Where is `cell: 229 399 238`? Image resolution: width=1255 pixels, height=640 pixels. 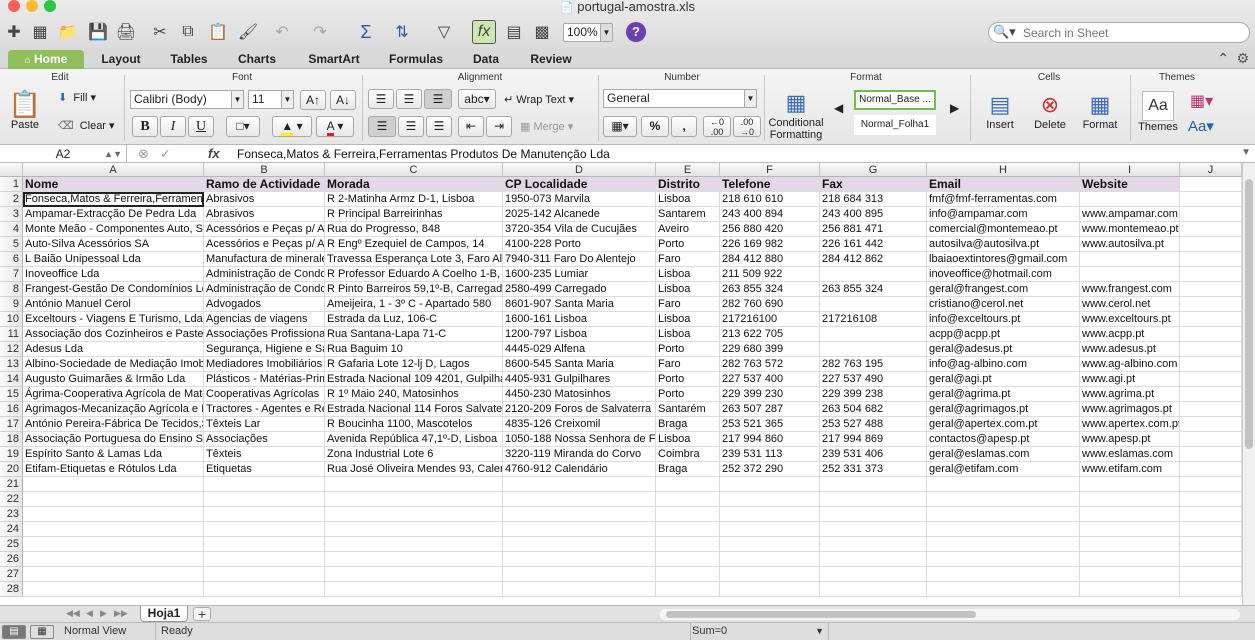 cell: 229 399 238 is located at coordinates (873, 394).